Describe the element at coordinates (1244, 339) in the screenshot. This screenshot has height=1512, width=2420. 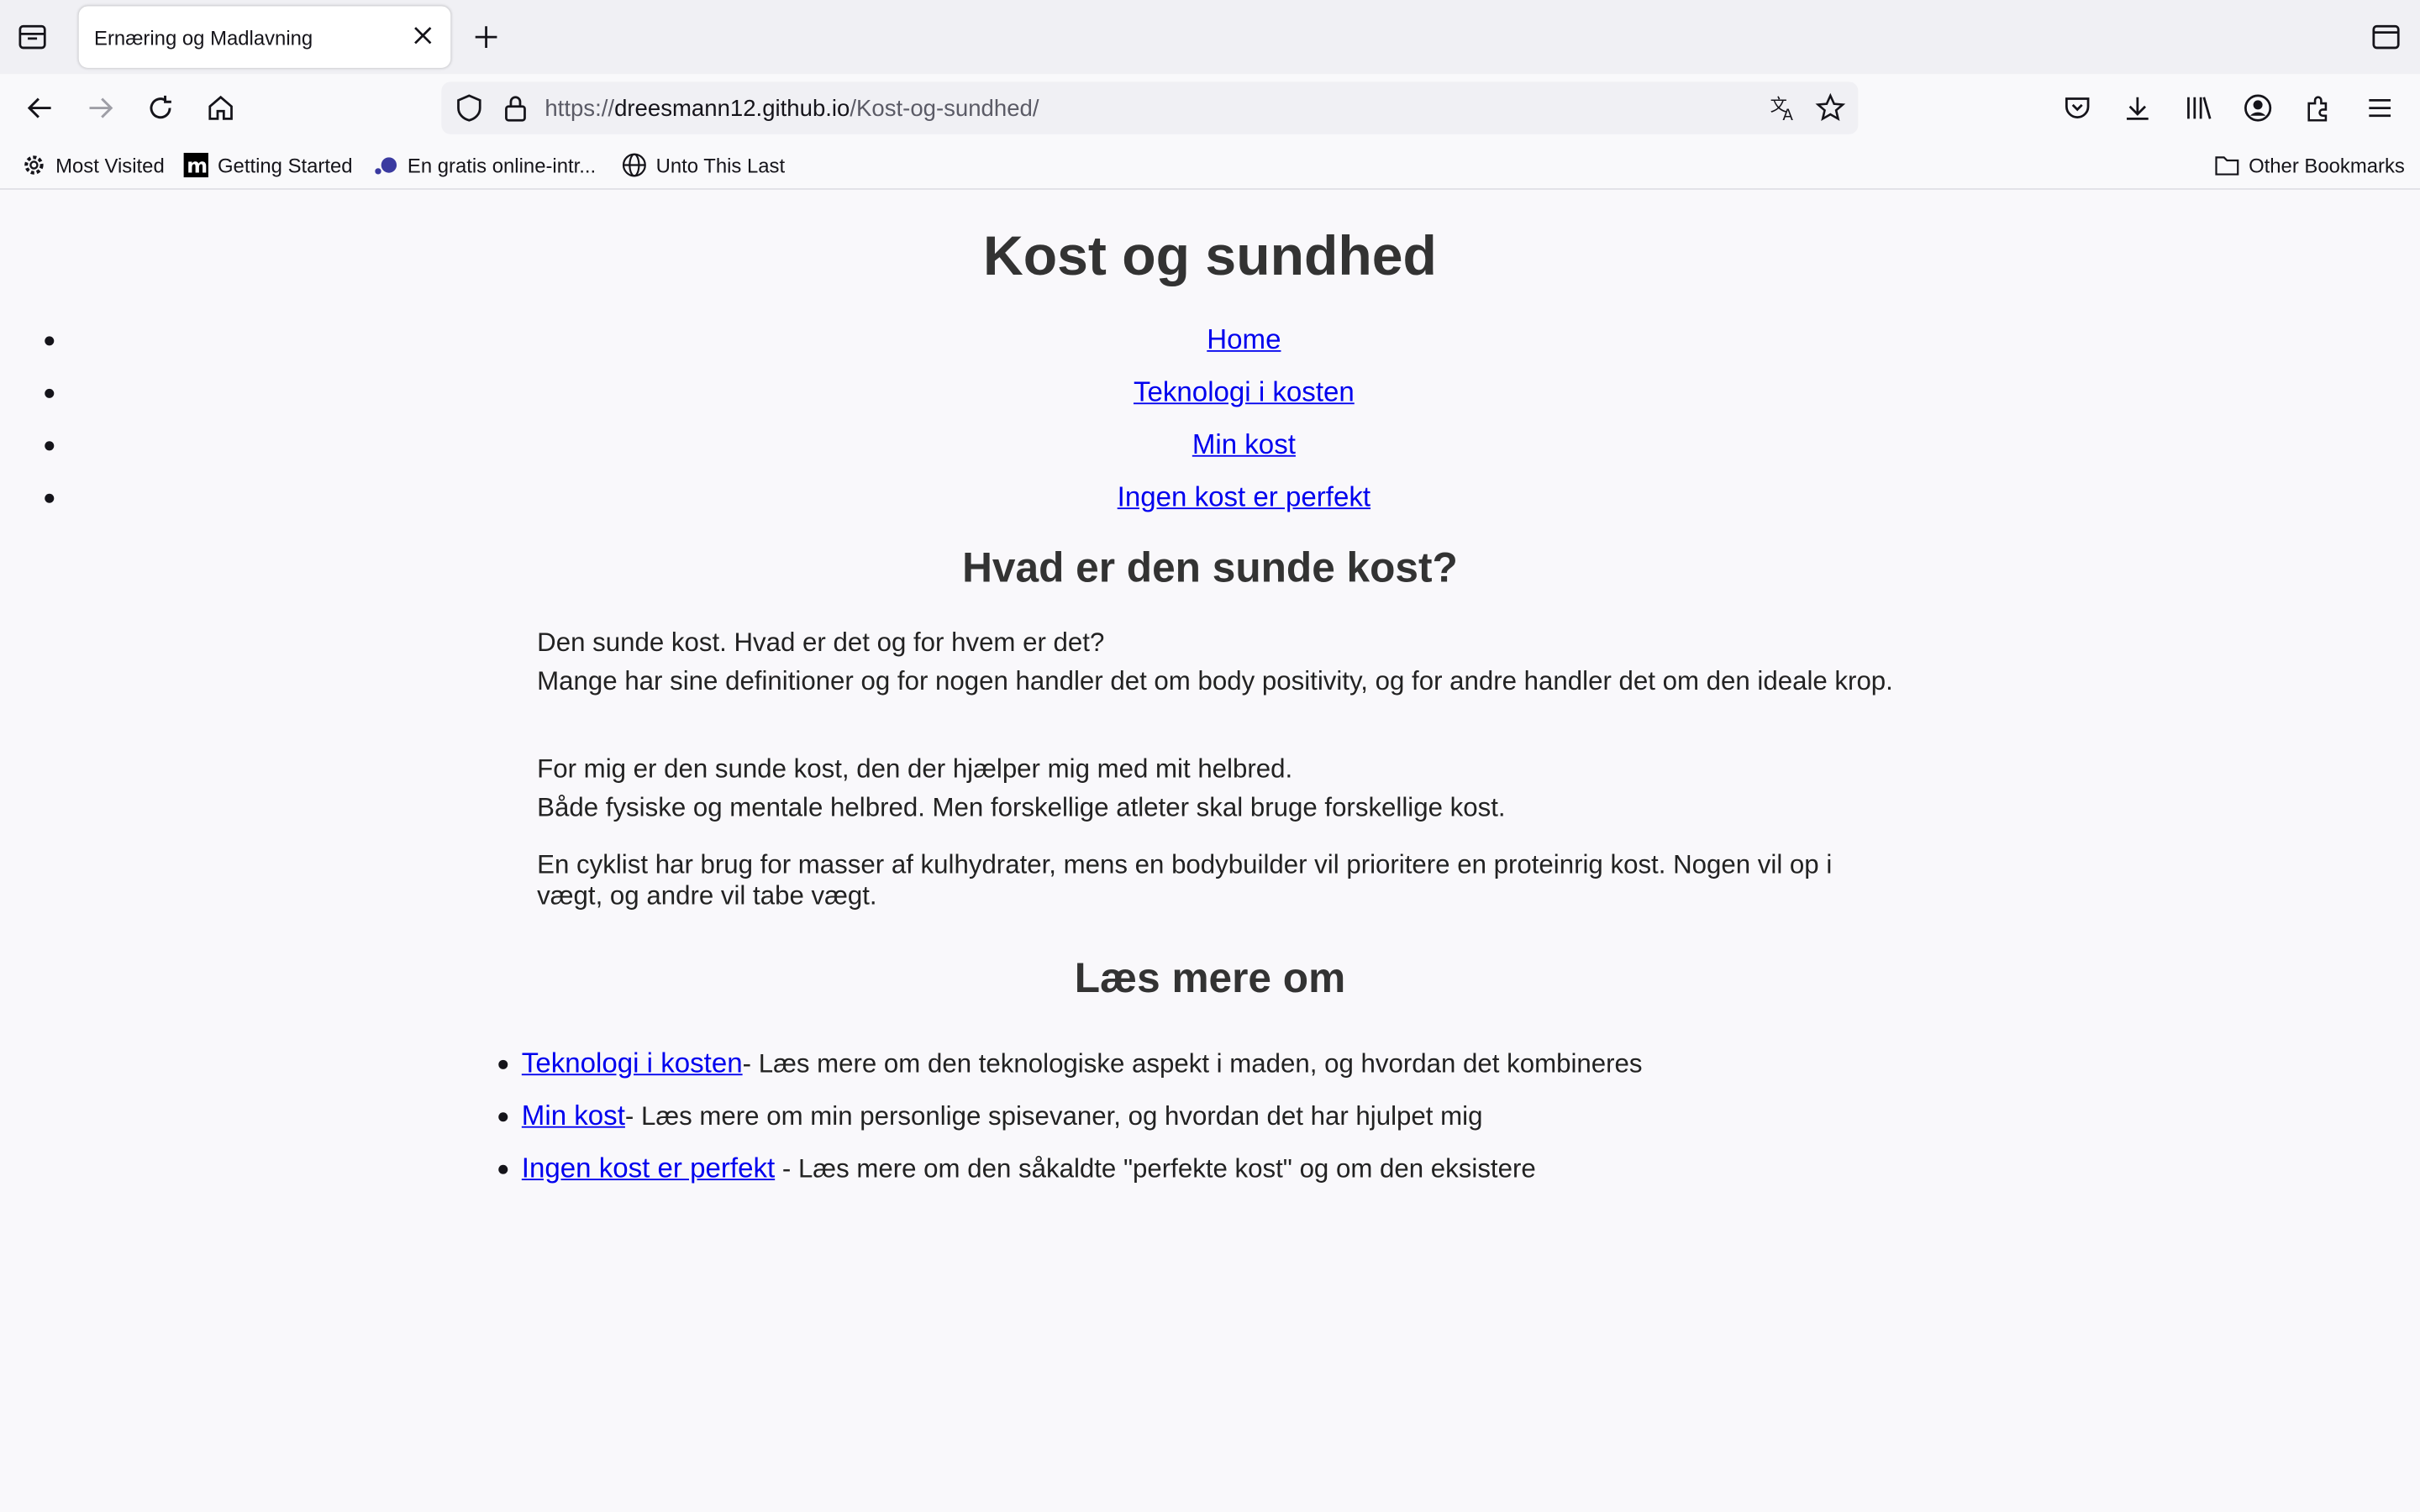
I see `nav-link-home: Home` at that location.